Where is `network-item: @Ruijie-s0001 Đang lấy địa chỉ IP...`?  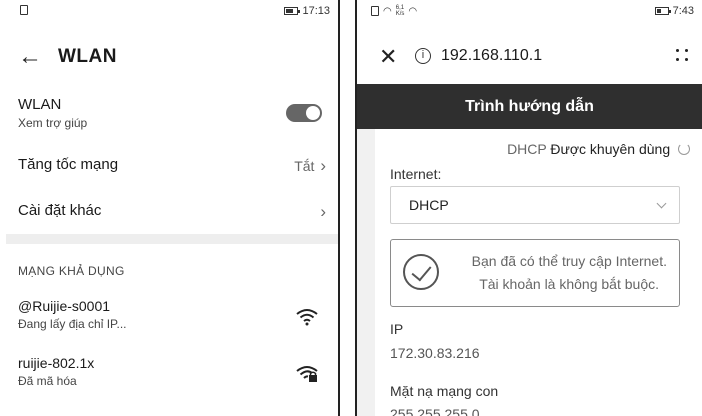 network-item: @Ruijie-s0001 Đang lấy địa chỉ IP... is located at coordinates (172, 314).